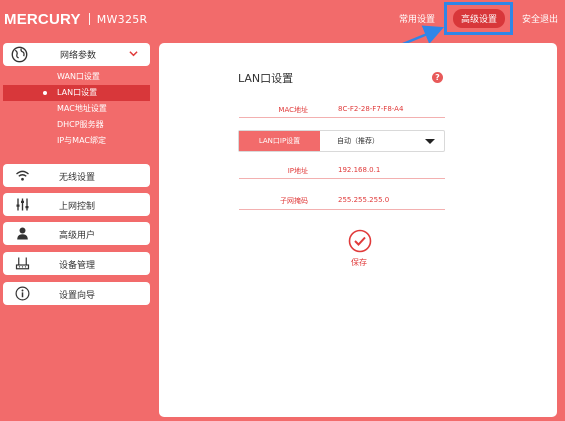  Describe the element at coordinates (76, 125) in the screenshot. I see `submenu-dhcp: DHCP服务器` at that location.